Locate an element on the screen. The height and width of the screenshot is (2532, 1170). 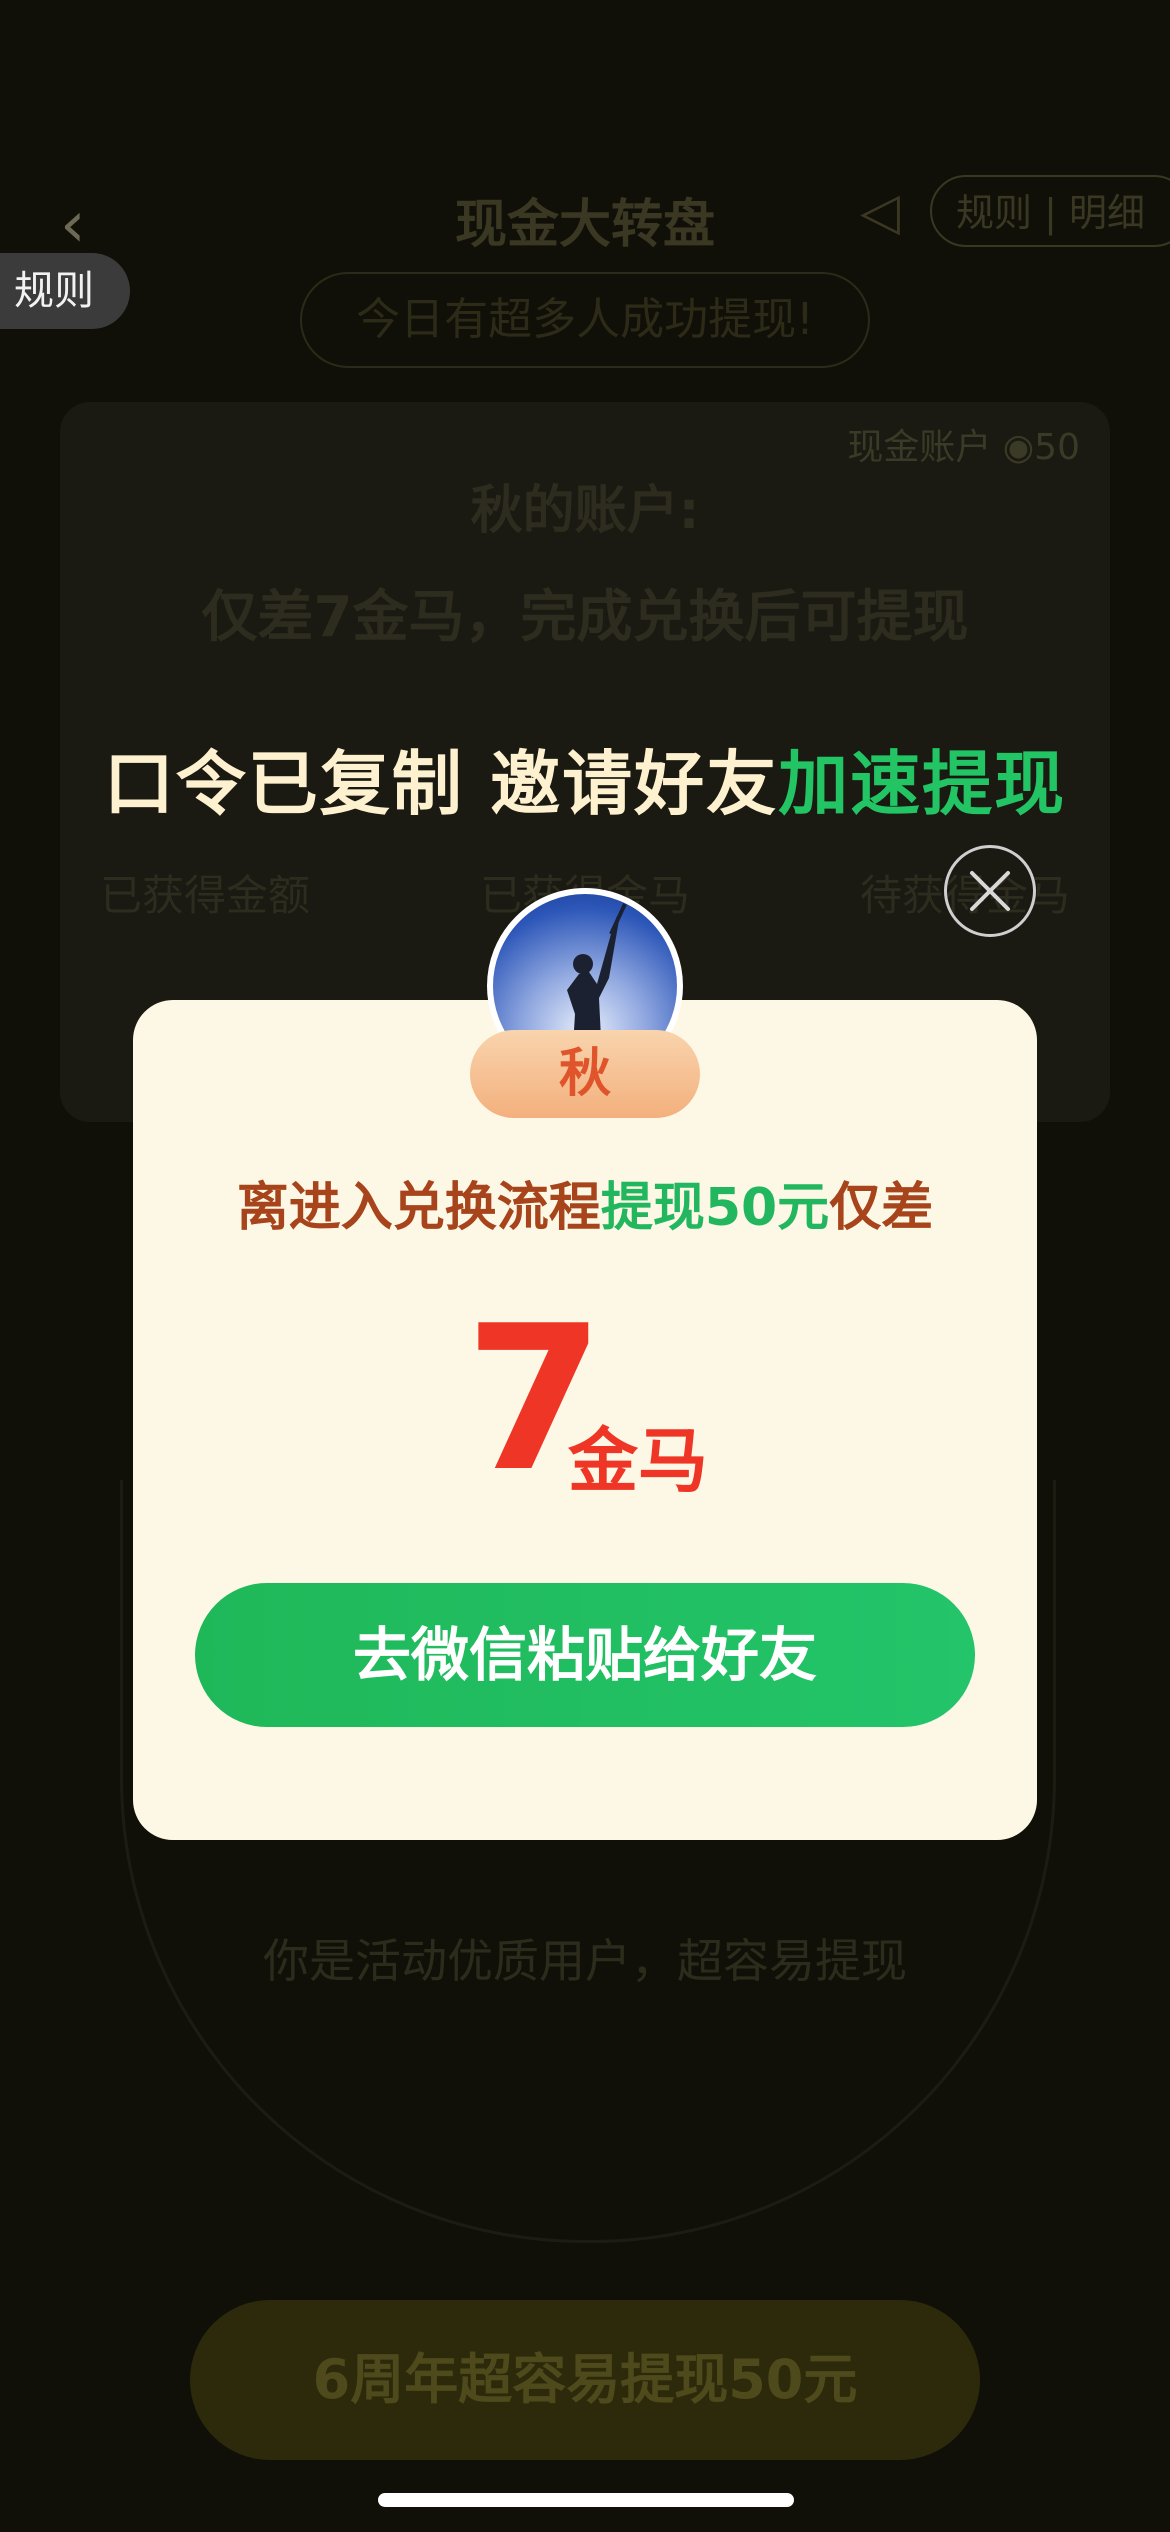
background-stat-label: 已获得金额 is located at coordinates (205, 895).